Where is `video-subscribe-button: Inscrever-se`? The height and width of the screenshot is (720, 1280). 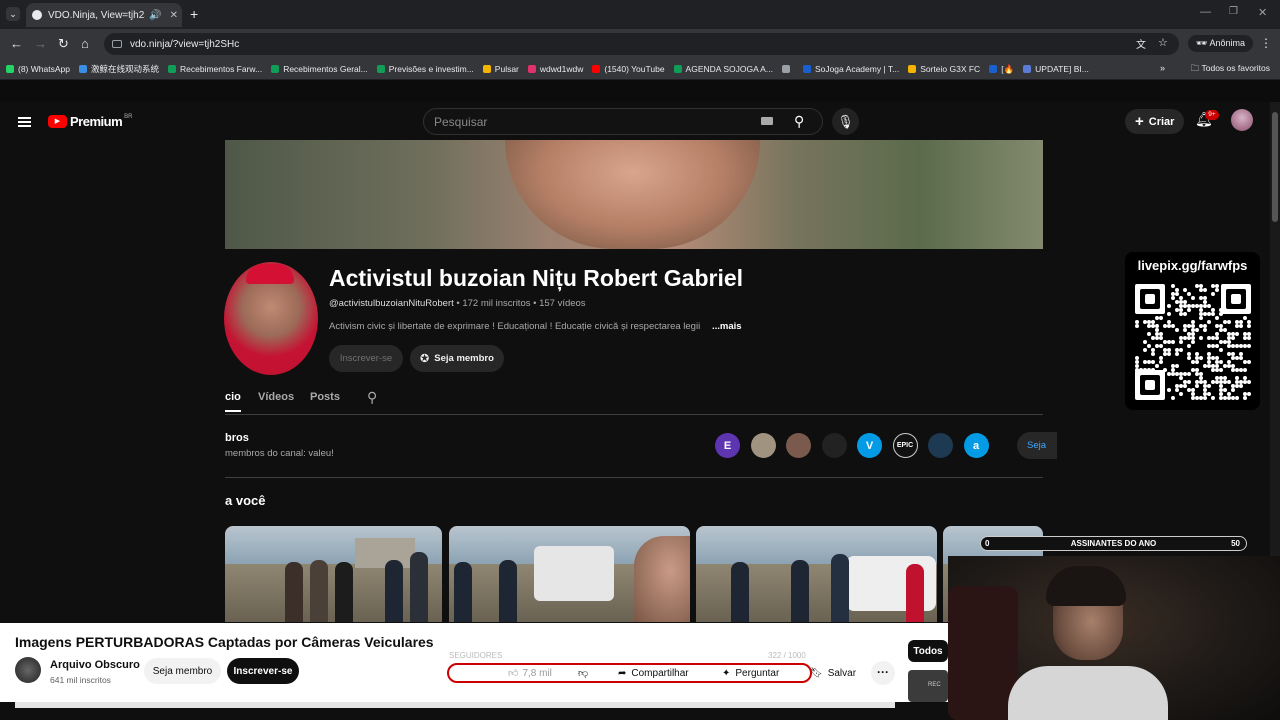 video-subscribe-button: Inscrever-se is located at coordinates (263, 671).